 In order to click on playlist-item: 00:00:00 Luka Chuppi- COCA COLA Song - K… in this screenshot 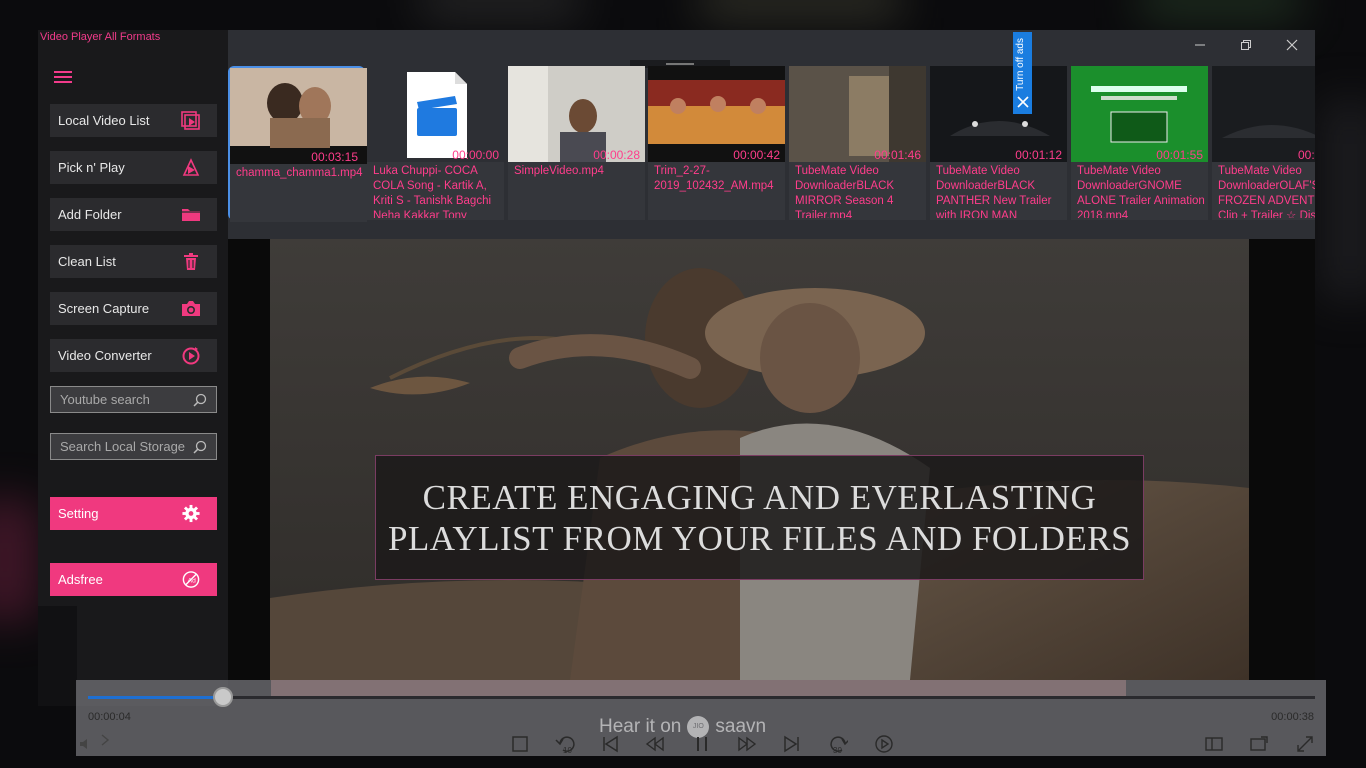, I will do `click(435, 143)`.